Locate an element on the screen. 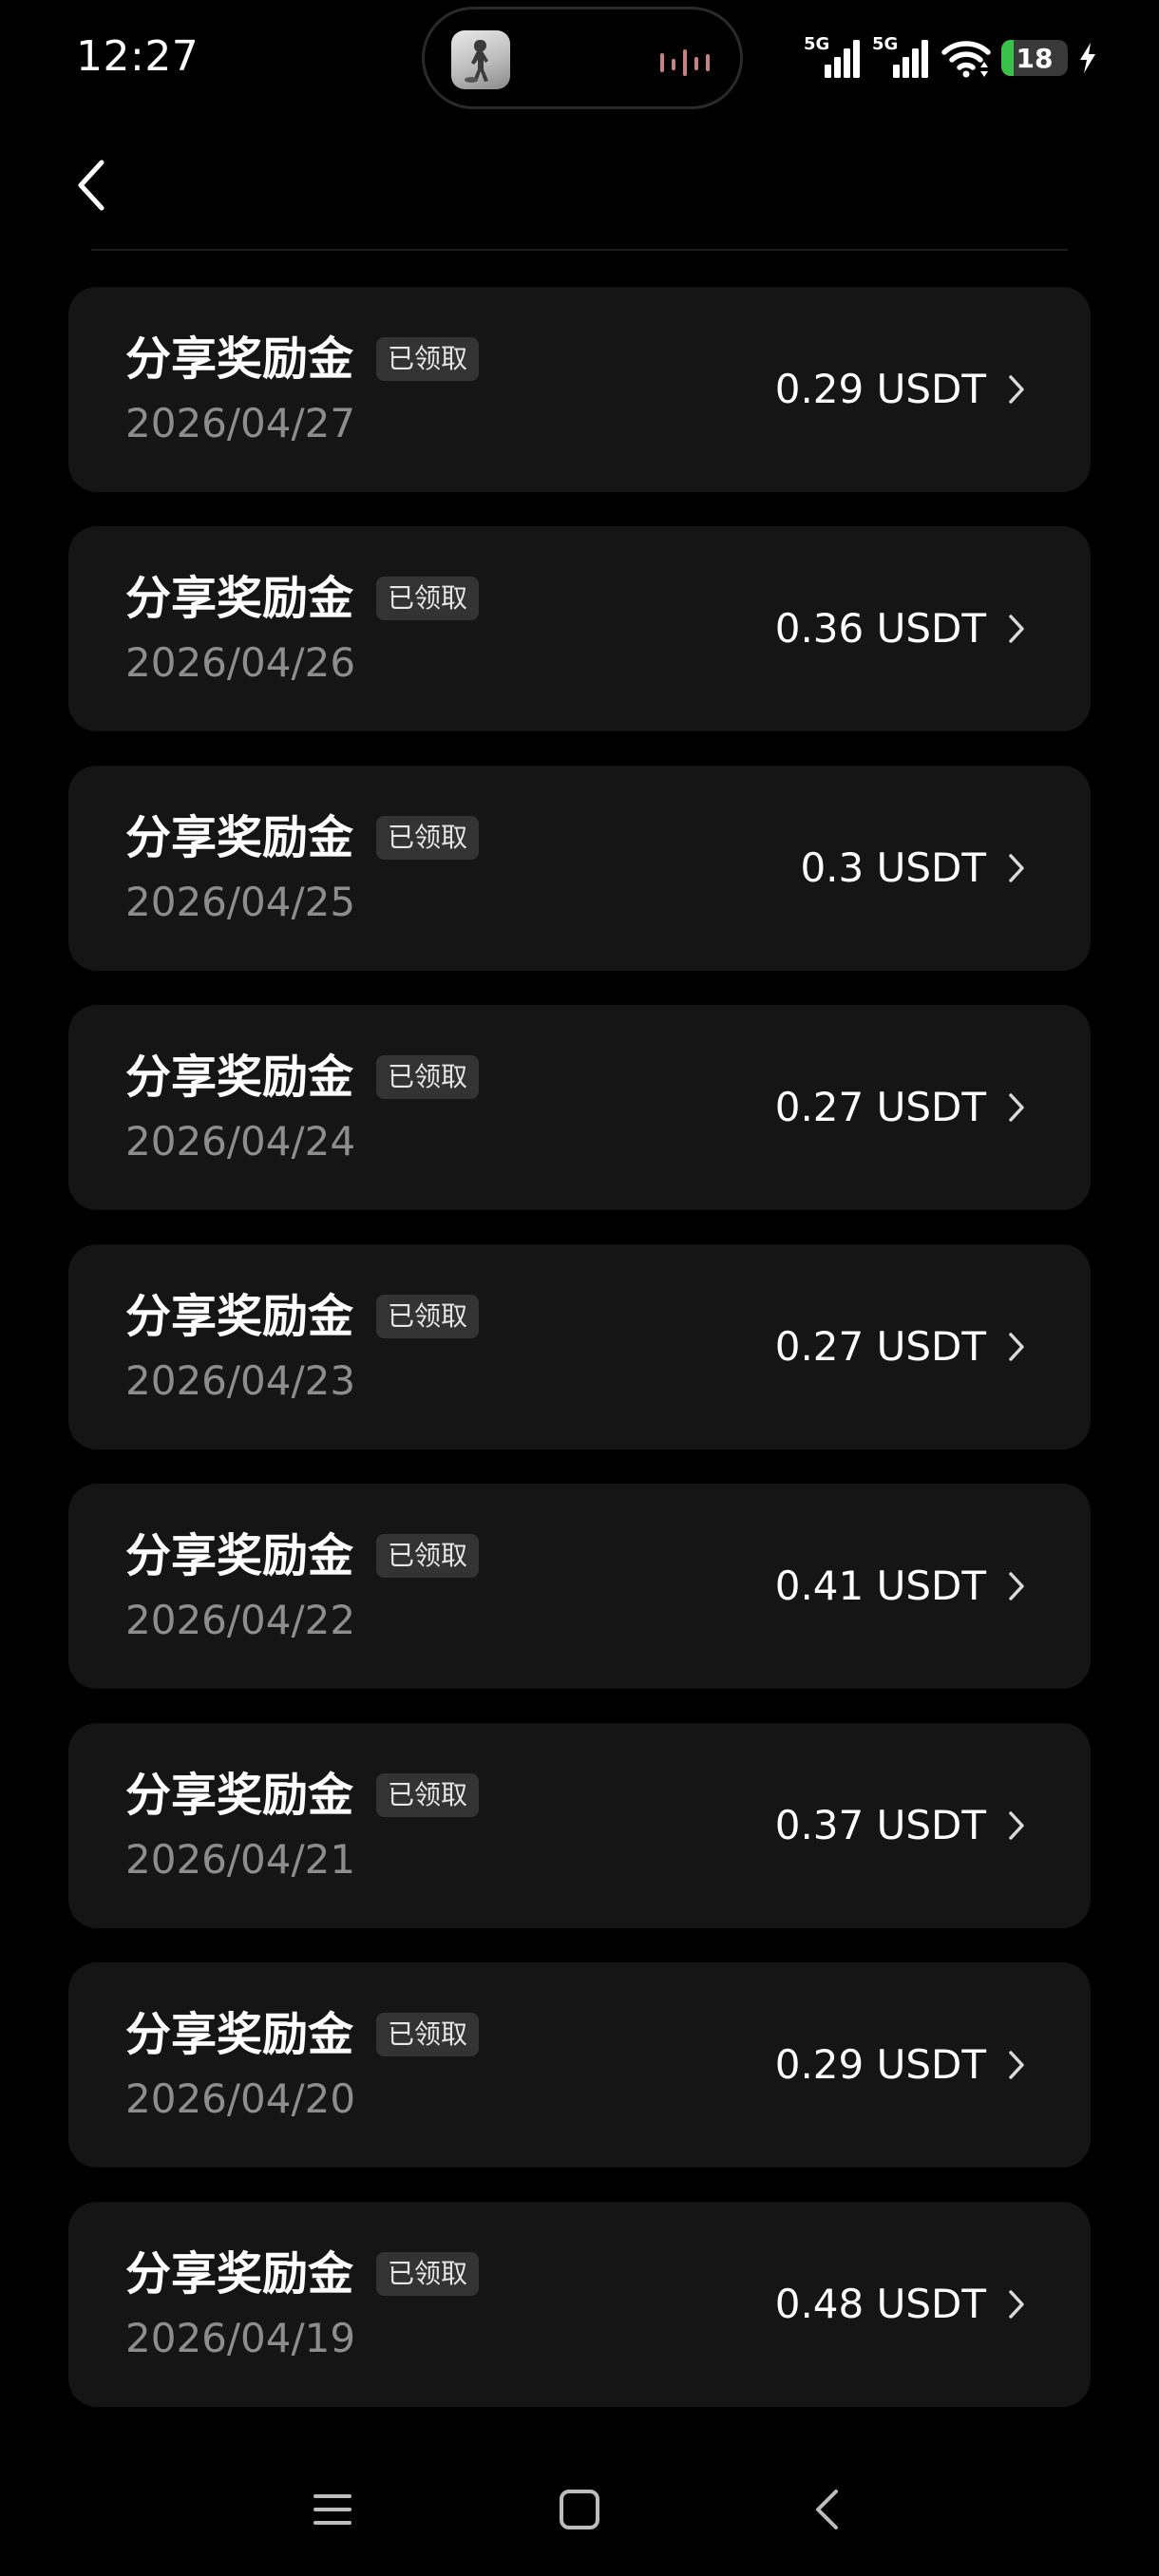 Image resolution: width=1159 pixels, height=2576 pixels. reward-list-item: 分享奖励金 已领取 2026/04/26 0.36 USDT is located at coordinates (579, 628).